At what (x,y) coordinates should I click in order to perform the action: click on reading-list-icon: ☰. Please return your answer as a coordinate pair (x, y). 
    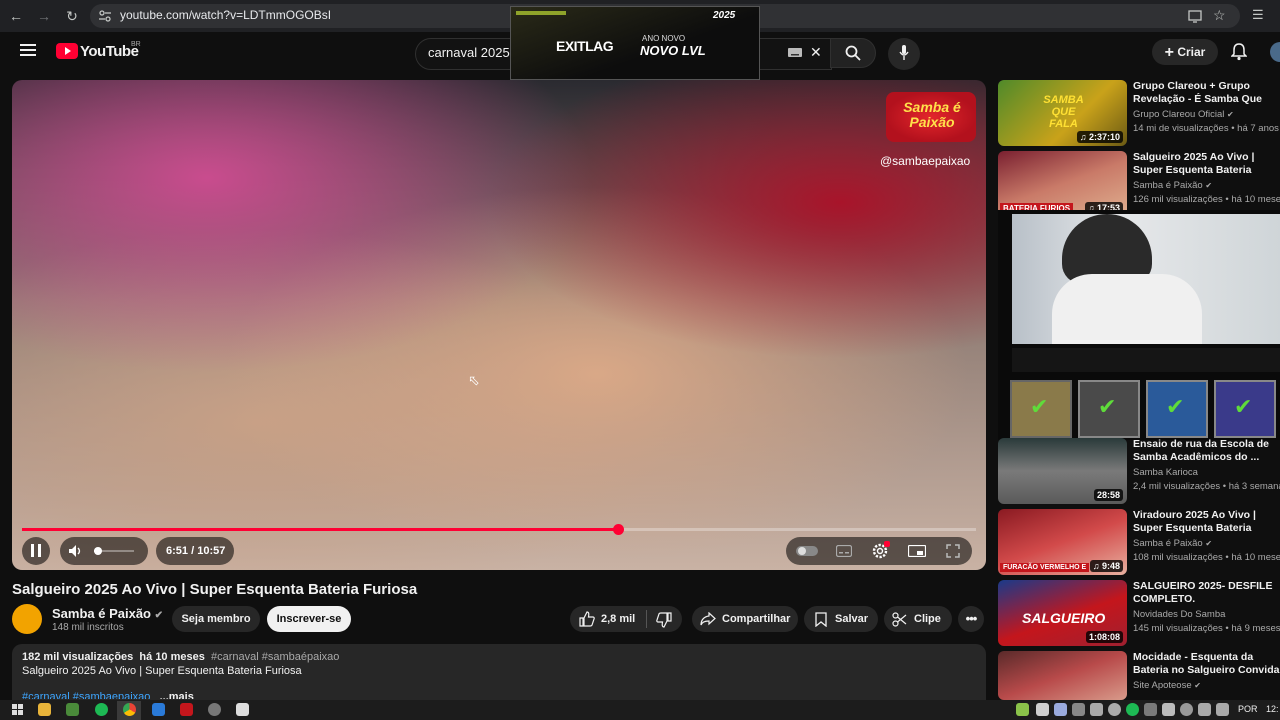
    Looking at the image, I should click on (1258, 15).